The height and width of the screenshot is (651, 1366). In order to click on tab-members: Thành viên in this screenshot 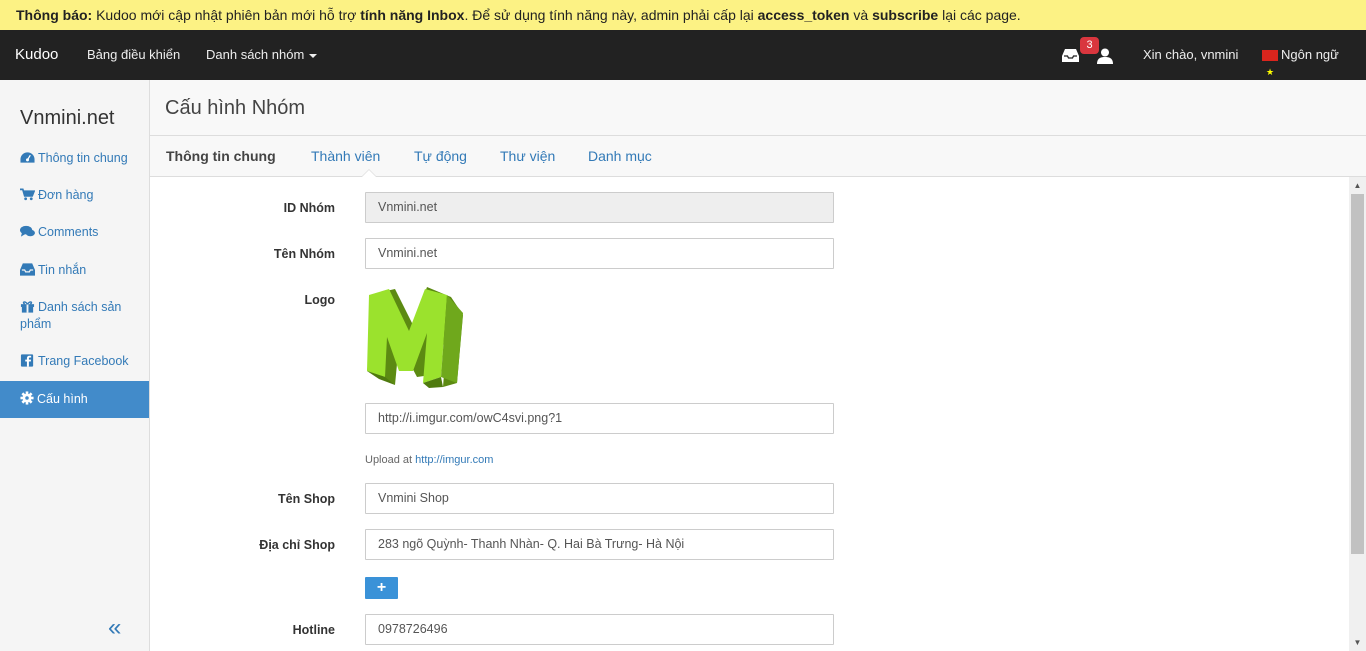, I will do `click(345, 156)`.